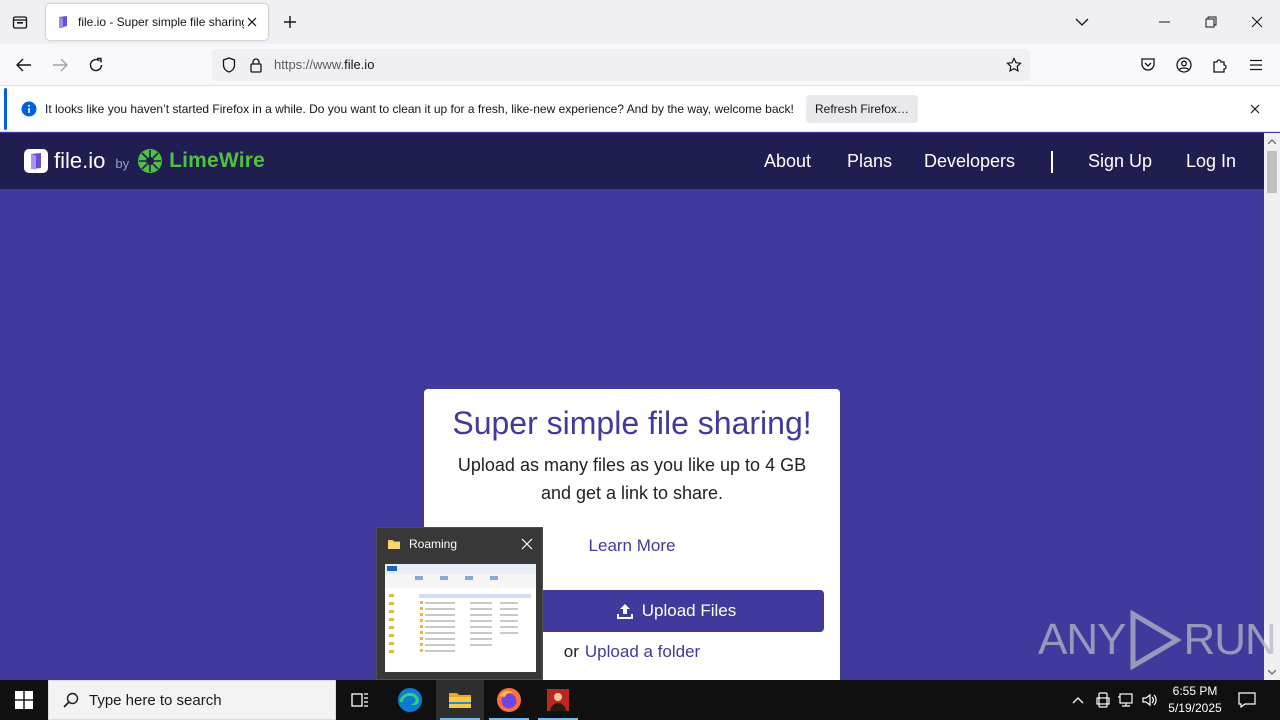 The height and width of the screenshot is (720, 1280). What do you see at coordinates (1272, 141) in the screenshot?
I see `scroll-up-icon` at bounding box center [1272, 141].